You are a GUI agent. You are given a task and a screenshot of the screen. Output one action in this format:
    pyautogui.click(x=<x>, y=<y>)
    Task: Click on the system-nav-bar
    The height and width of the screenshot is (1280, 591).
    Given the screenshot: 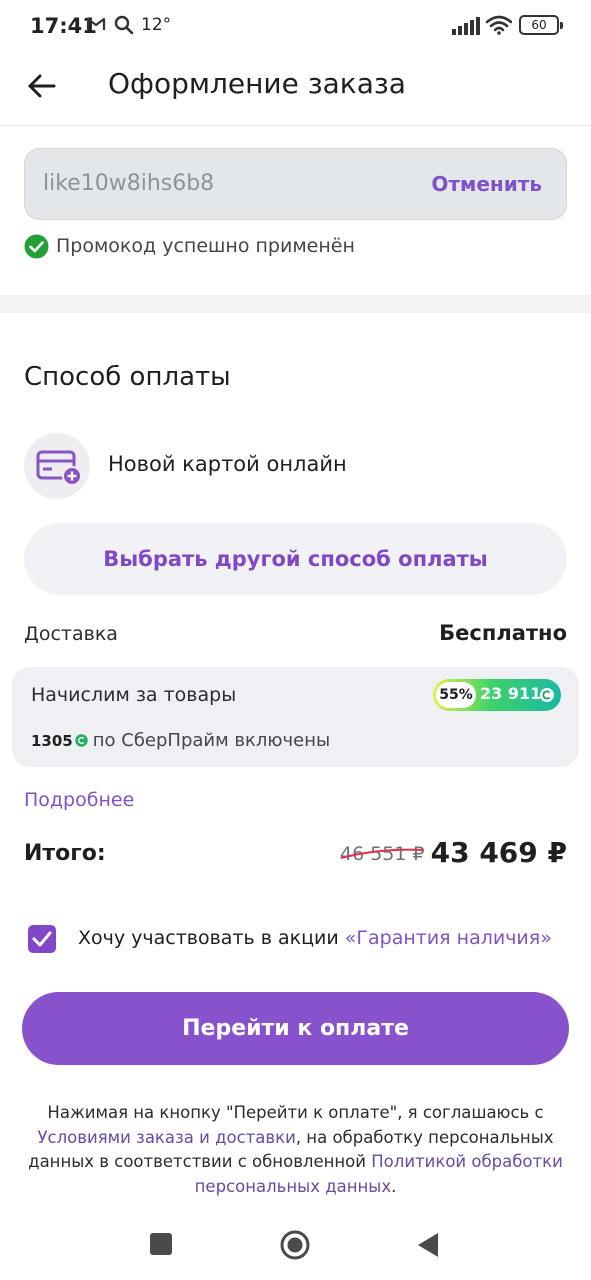 What is the action you would take?
    pyautogui.click(x=295, y=1245)
    